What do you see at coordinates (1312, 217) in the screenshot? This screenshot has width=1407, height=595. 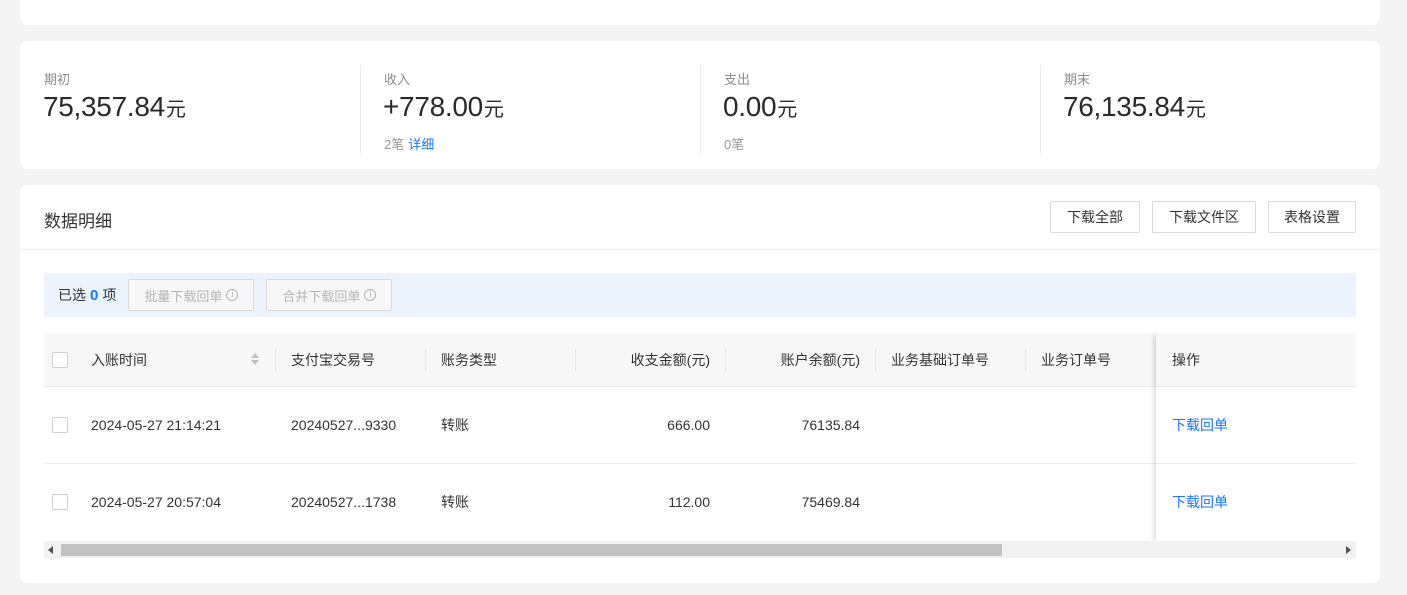 I see `table-settings-button: 表格设置` at bounding box center [1312, 217].